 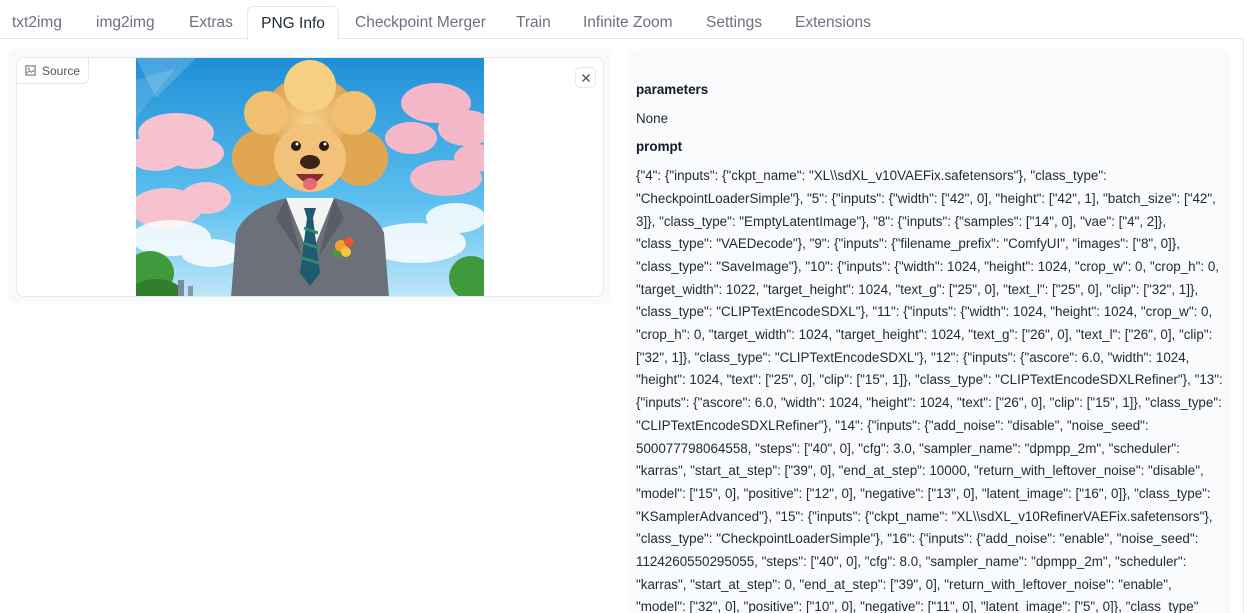 What do you see at coordinates (833, 22) in the screenshot?
I see `tab-extensions: Extensions` at bounding box center [833, 22].